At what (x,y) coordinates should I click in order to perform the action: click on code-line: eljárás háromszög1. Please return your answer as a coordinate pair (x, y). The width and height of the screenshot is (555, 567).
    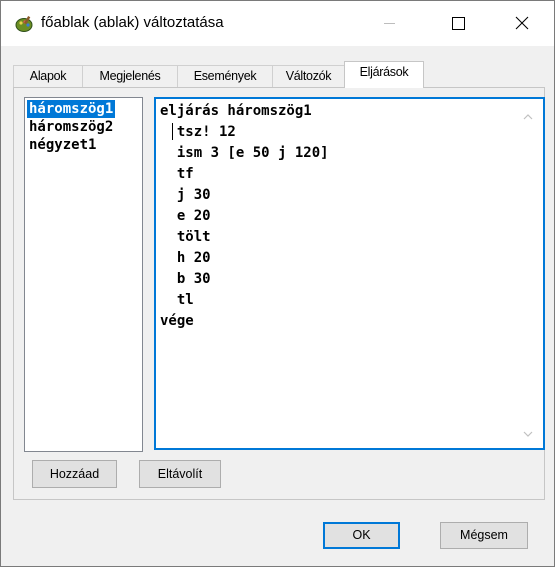
    Looking at the image, I should click on (236, 111).